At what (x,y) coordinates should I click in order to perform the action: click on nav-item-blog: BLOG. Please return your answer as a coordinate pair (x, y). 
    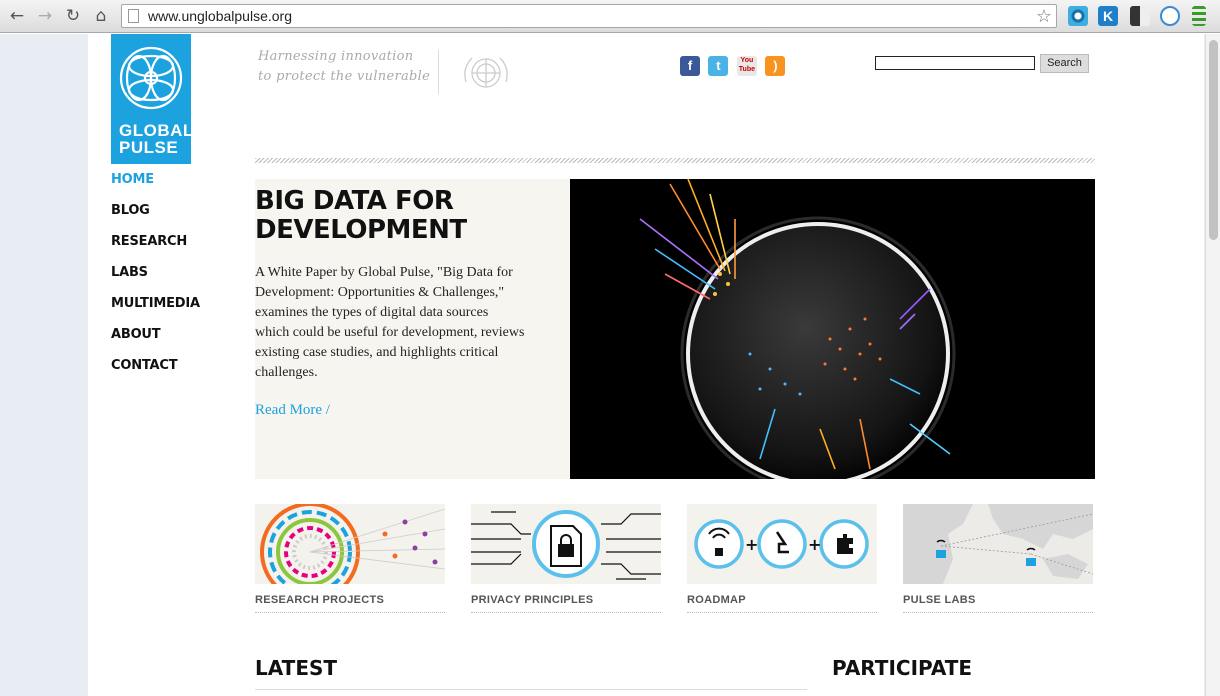
    Looking at the image, I should click on (155, 218).